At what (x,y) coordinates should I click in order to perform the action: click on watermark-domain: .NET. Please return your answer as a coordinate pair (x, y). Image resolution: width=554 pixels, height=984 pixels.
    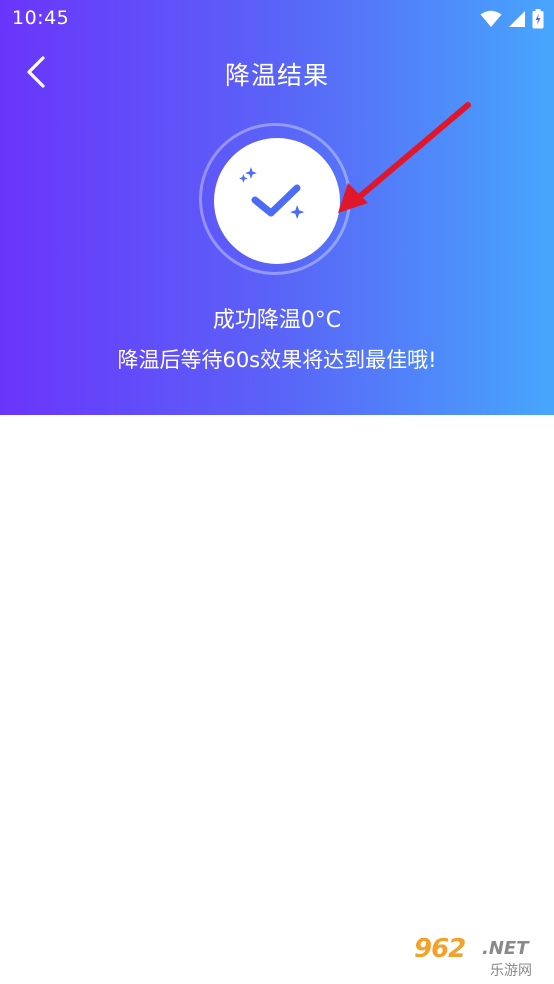
    Looking at the image, I should click on (505, 948).